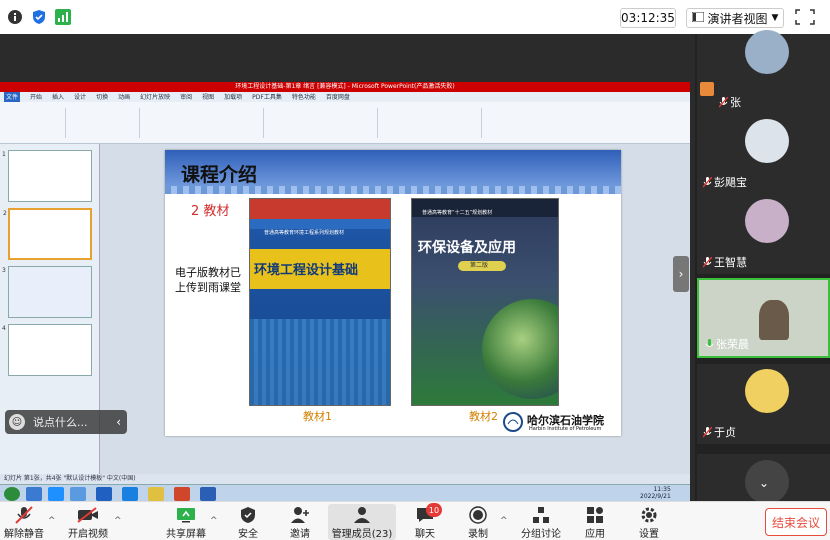 The image size is (830, 540). Describe the element at coordinates (698, 18) in the screenshot. I see `layout-icon` at that location.